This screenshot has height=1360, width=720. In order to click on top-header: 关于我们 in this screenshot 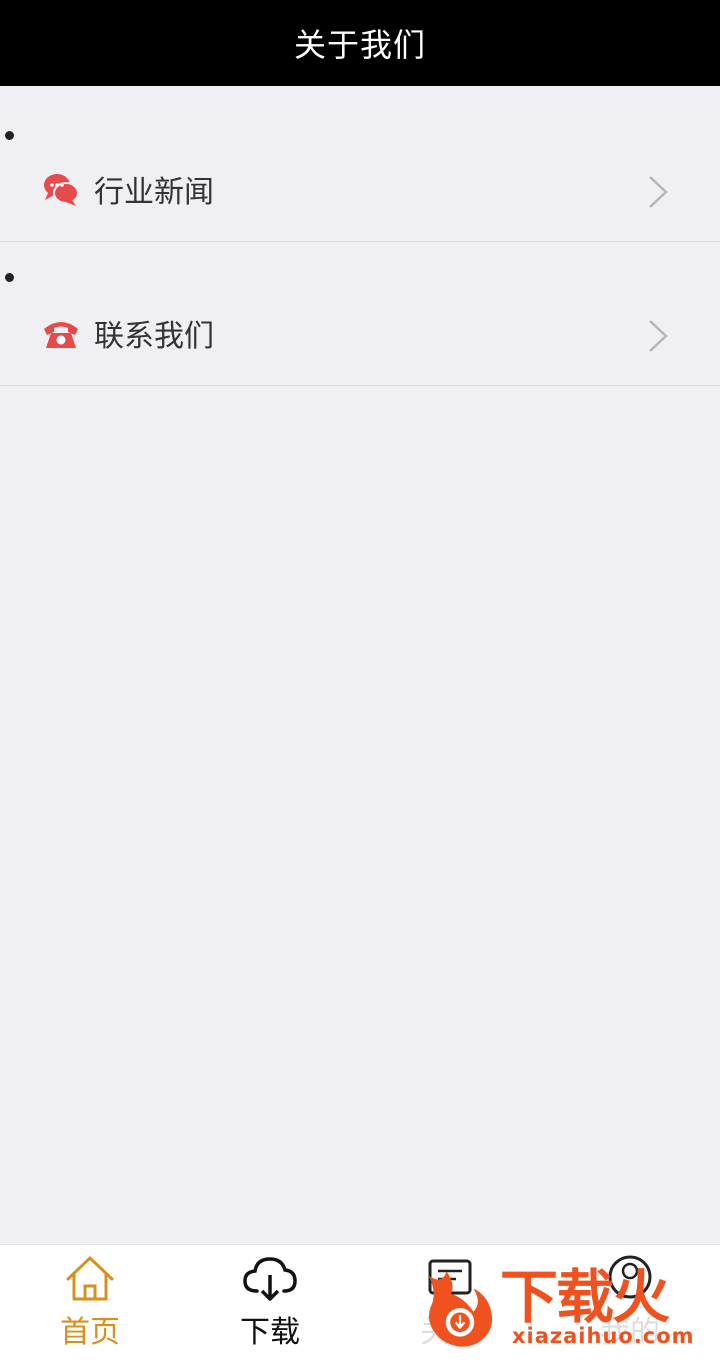, I will do `click(360, 43)`.